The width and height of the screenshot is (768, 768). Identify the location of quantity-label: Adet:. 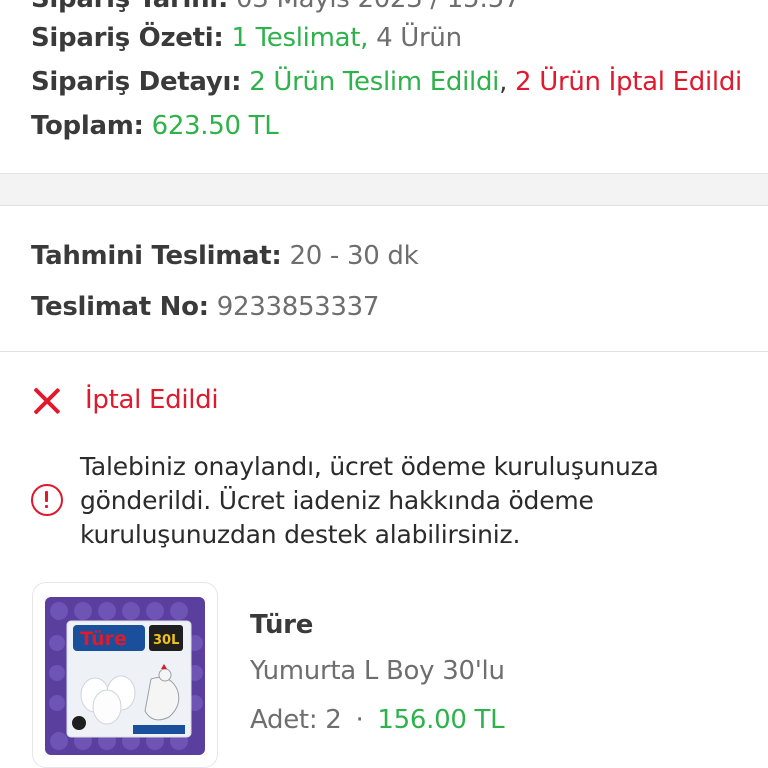
(284, 720).